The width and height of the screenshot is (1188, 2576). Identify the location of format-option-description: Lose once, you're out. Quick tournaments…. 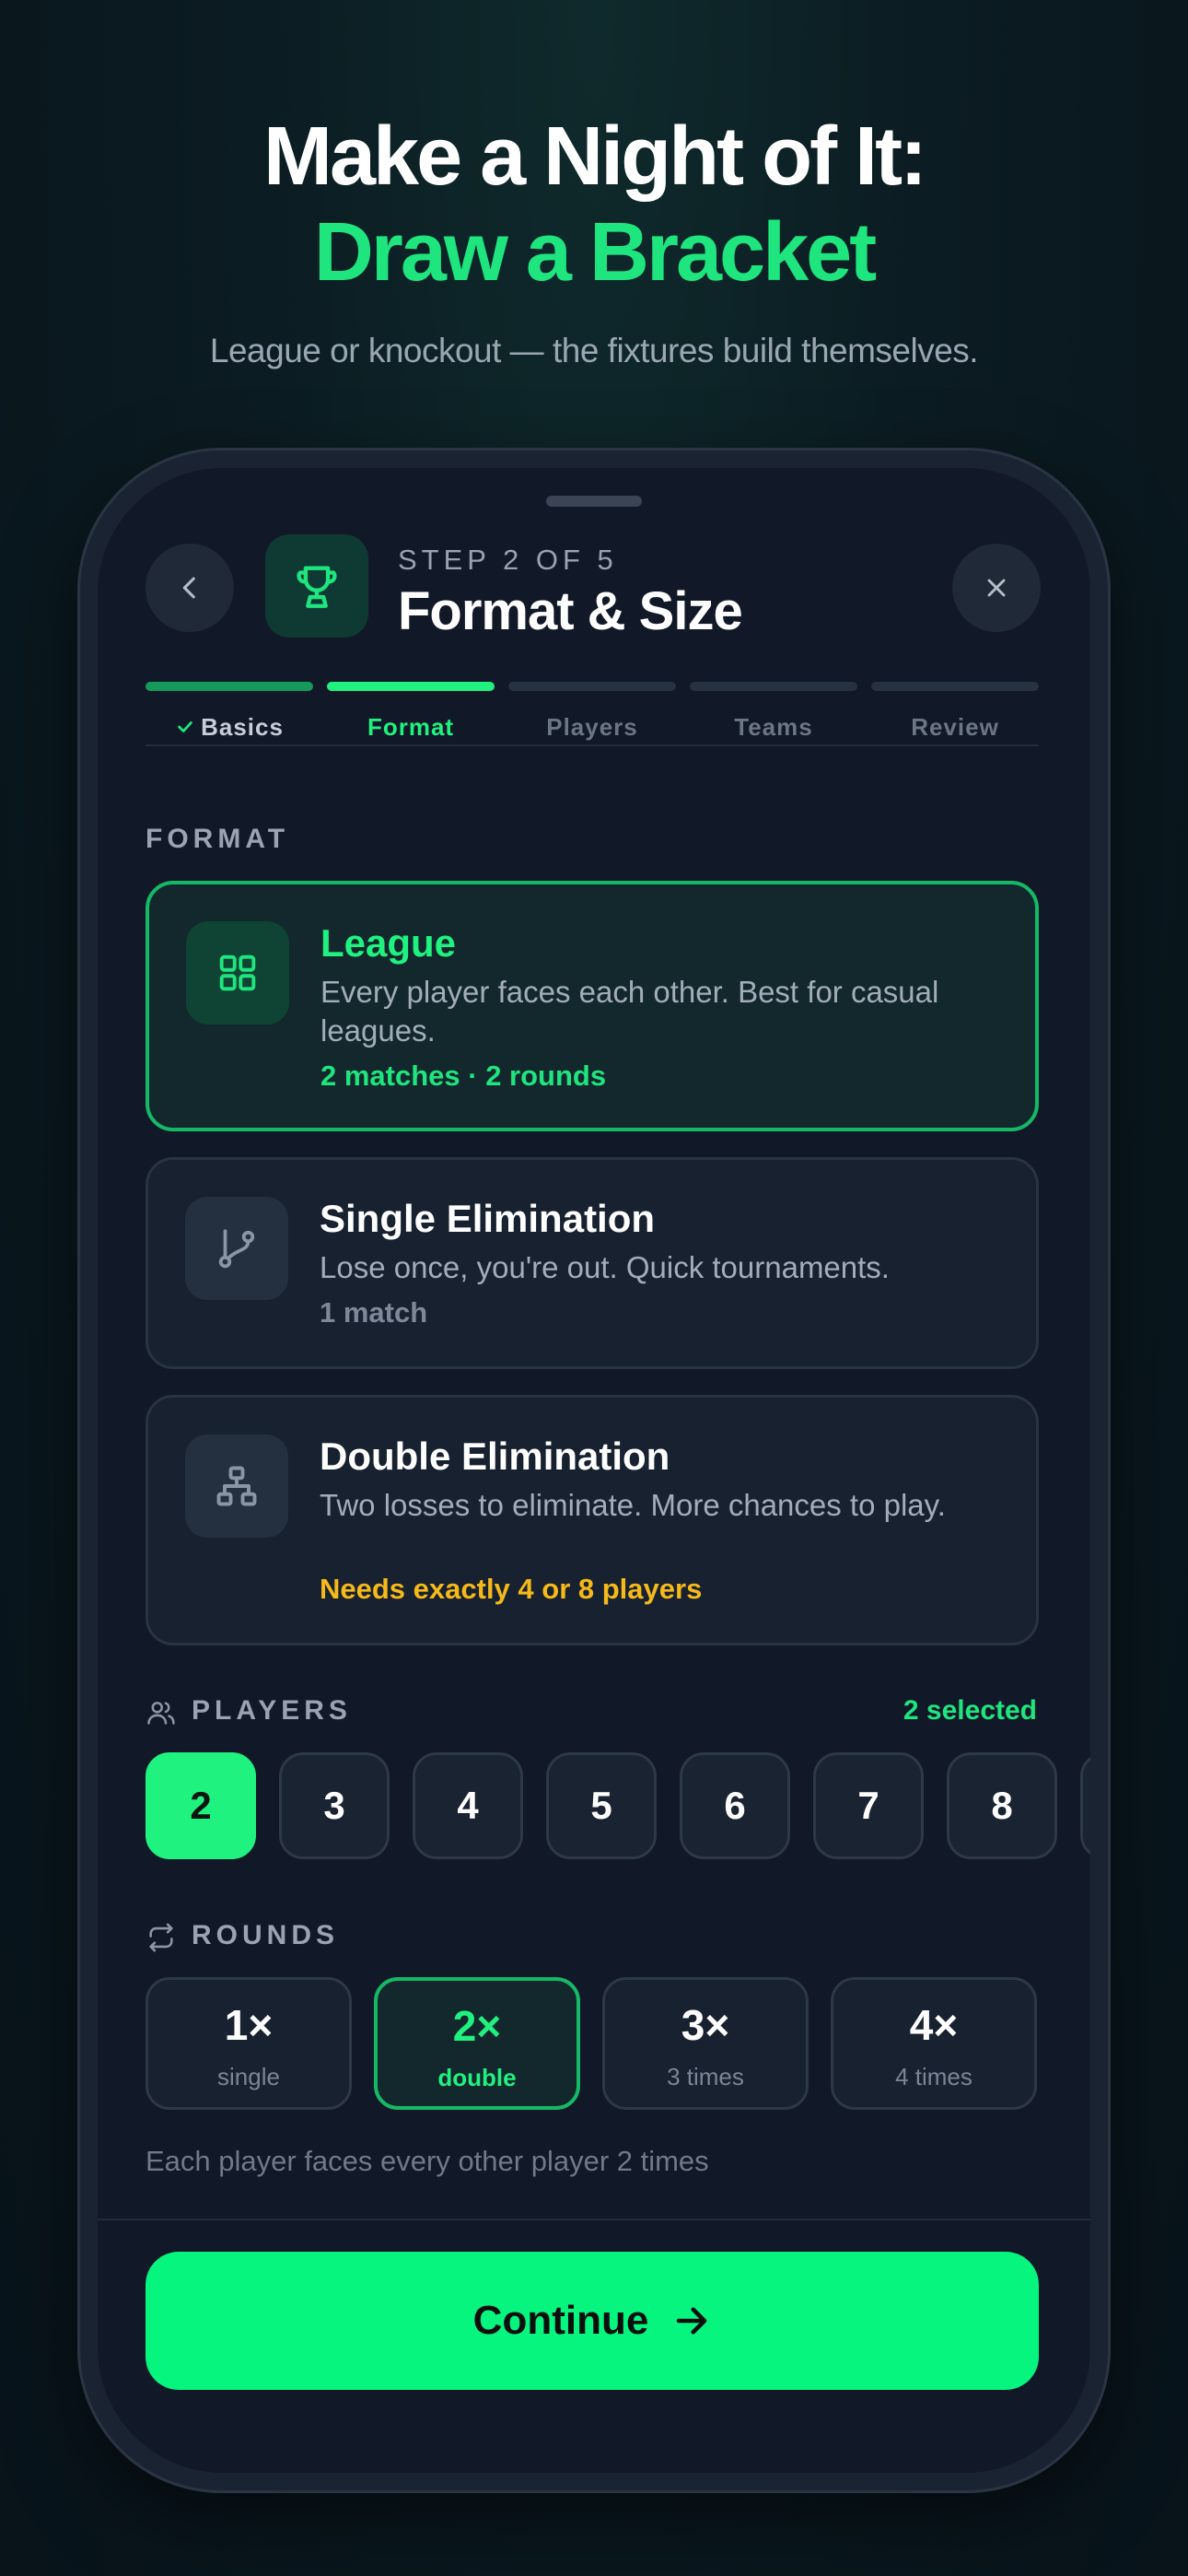
(605, 1267).